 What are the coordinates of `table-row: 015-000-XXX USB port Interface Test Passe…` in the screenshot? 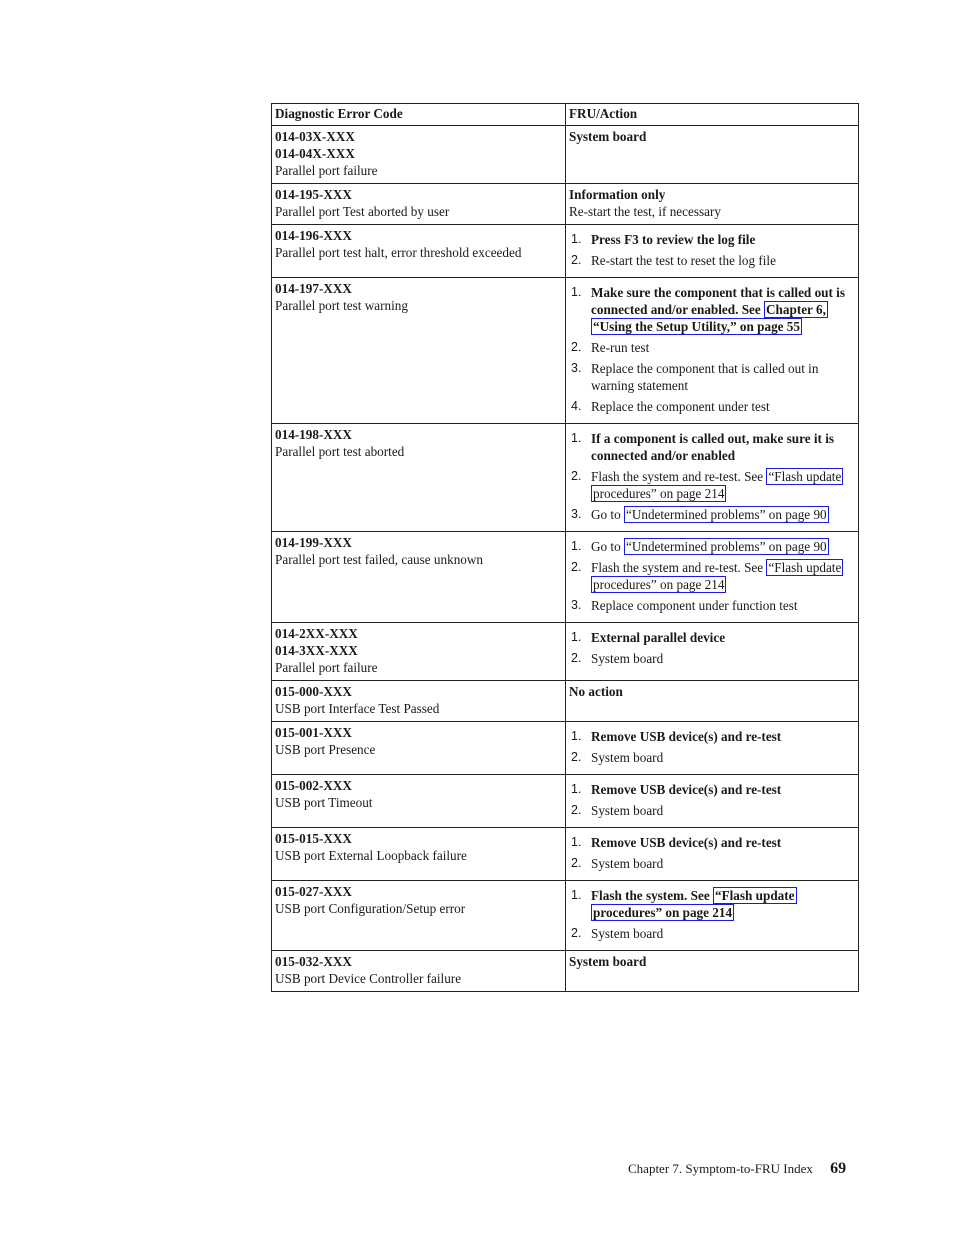 It's located at (565, 701).